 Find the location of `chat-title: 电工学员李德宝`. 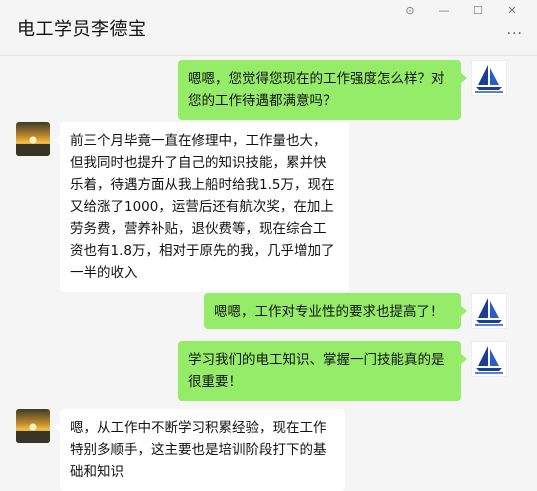

chat-title: 电工学员李德宝 is located at coordinates (82, 29).